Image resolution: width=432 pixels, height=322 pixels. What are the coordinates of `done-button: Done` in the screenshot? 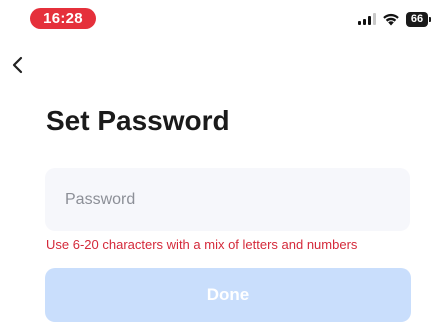 It's located at (228, 295).